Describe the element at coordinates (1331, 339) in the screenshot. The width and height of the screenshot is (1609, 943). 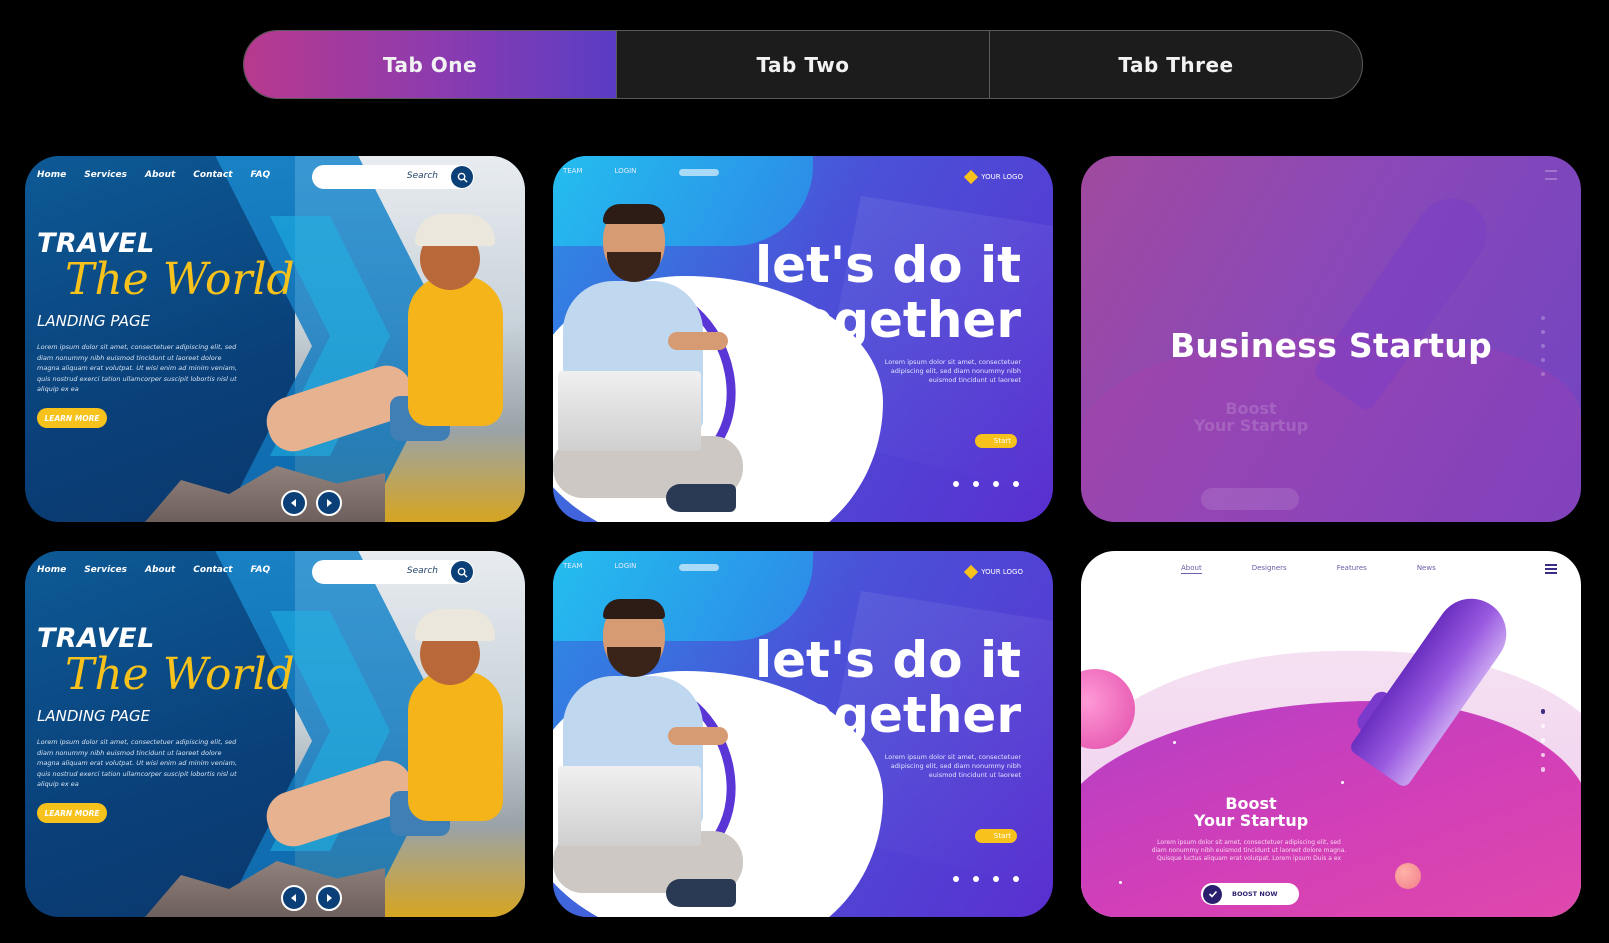
I see `template-card-startup-hover: Boost Your Startup Business Startup` at that location.